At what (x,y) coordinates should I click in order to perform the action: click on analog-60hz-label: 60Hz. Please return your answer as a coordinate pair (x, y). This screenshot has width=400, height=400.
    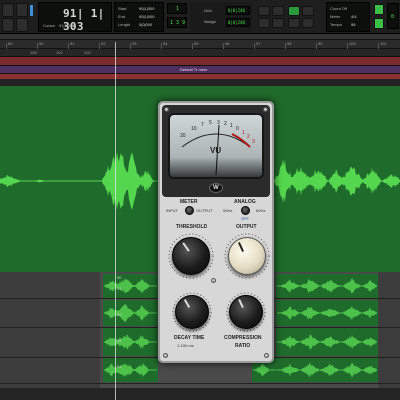
    Looking at the image, I should click on (261, 210).